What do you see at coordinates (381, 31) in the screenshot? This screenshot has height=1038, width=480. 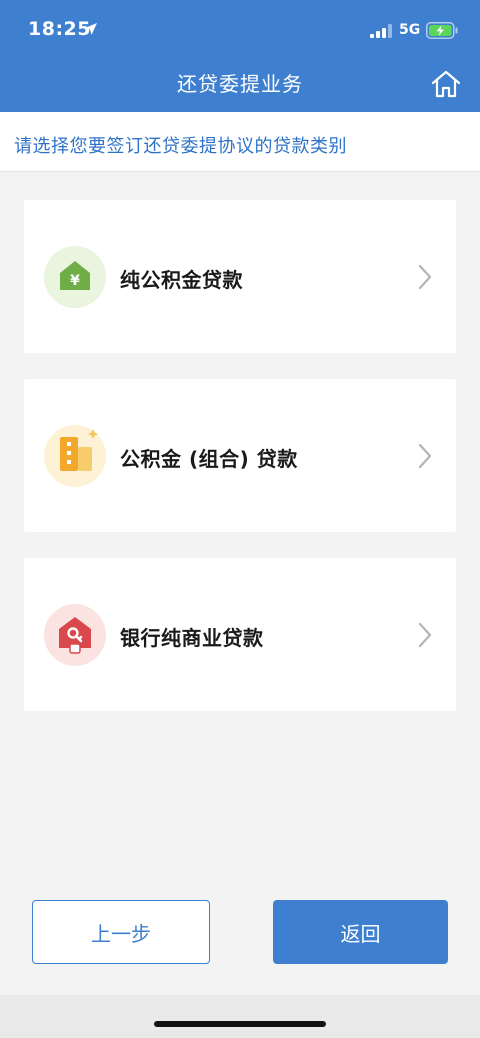 I see `cellular-signal-icon` at bounding box center [381, 31].